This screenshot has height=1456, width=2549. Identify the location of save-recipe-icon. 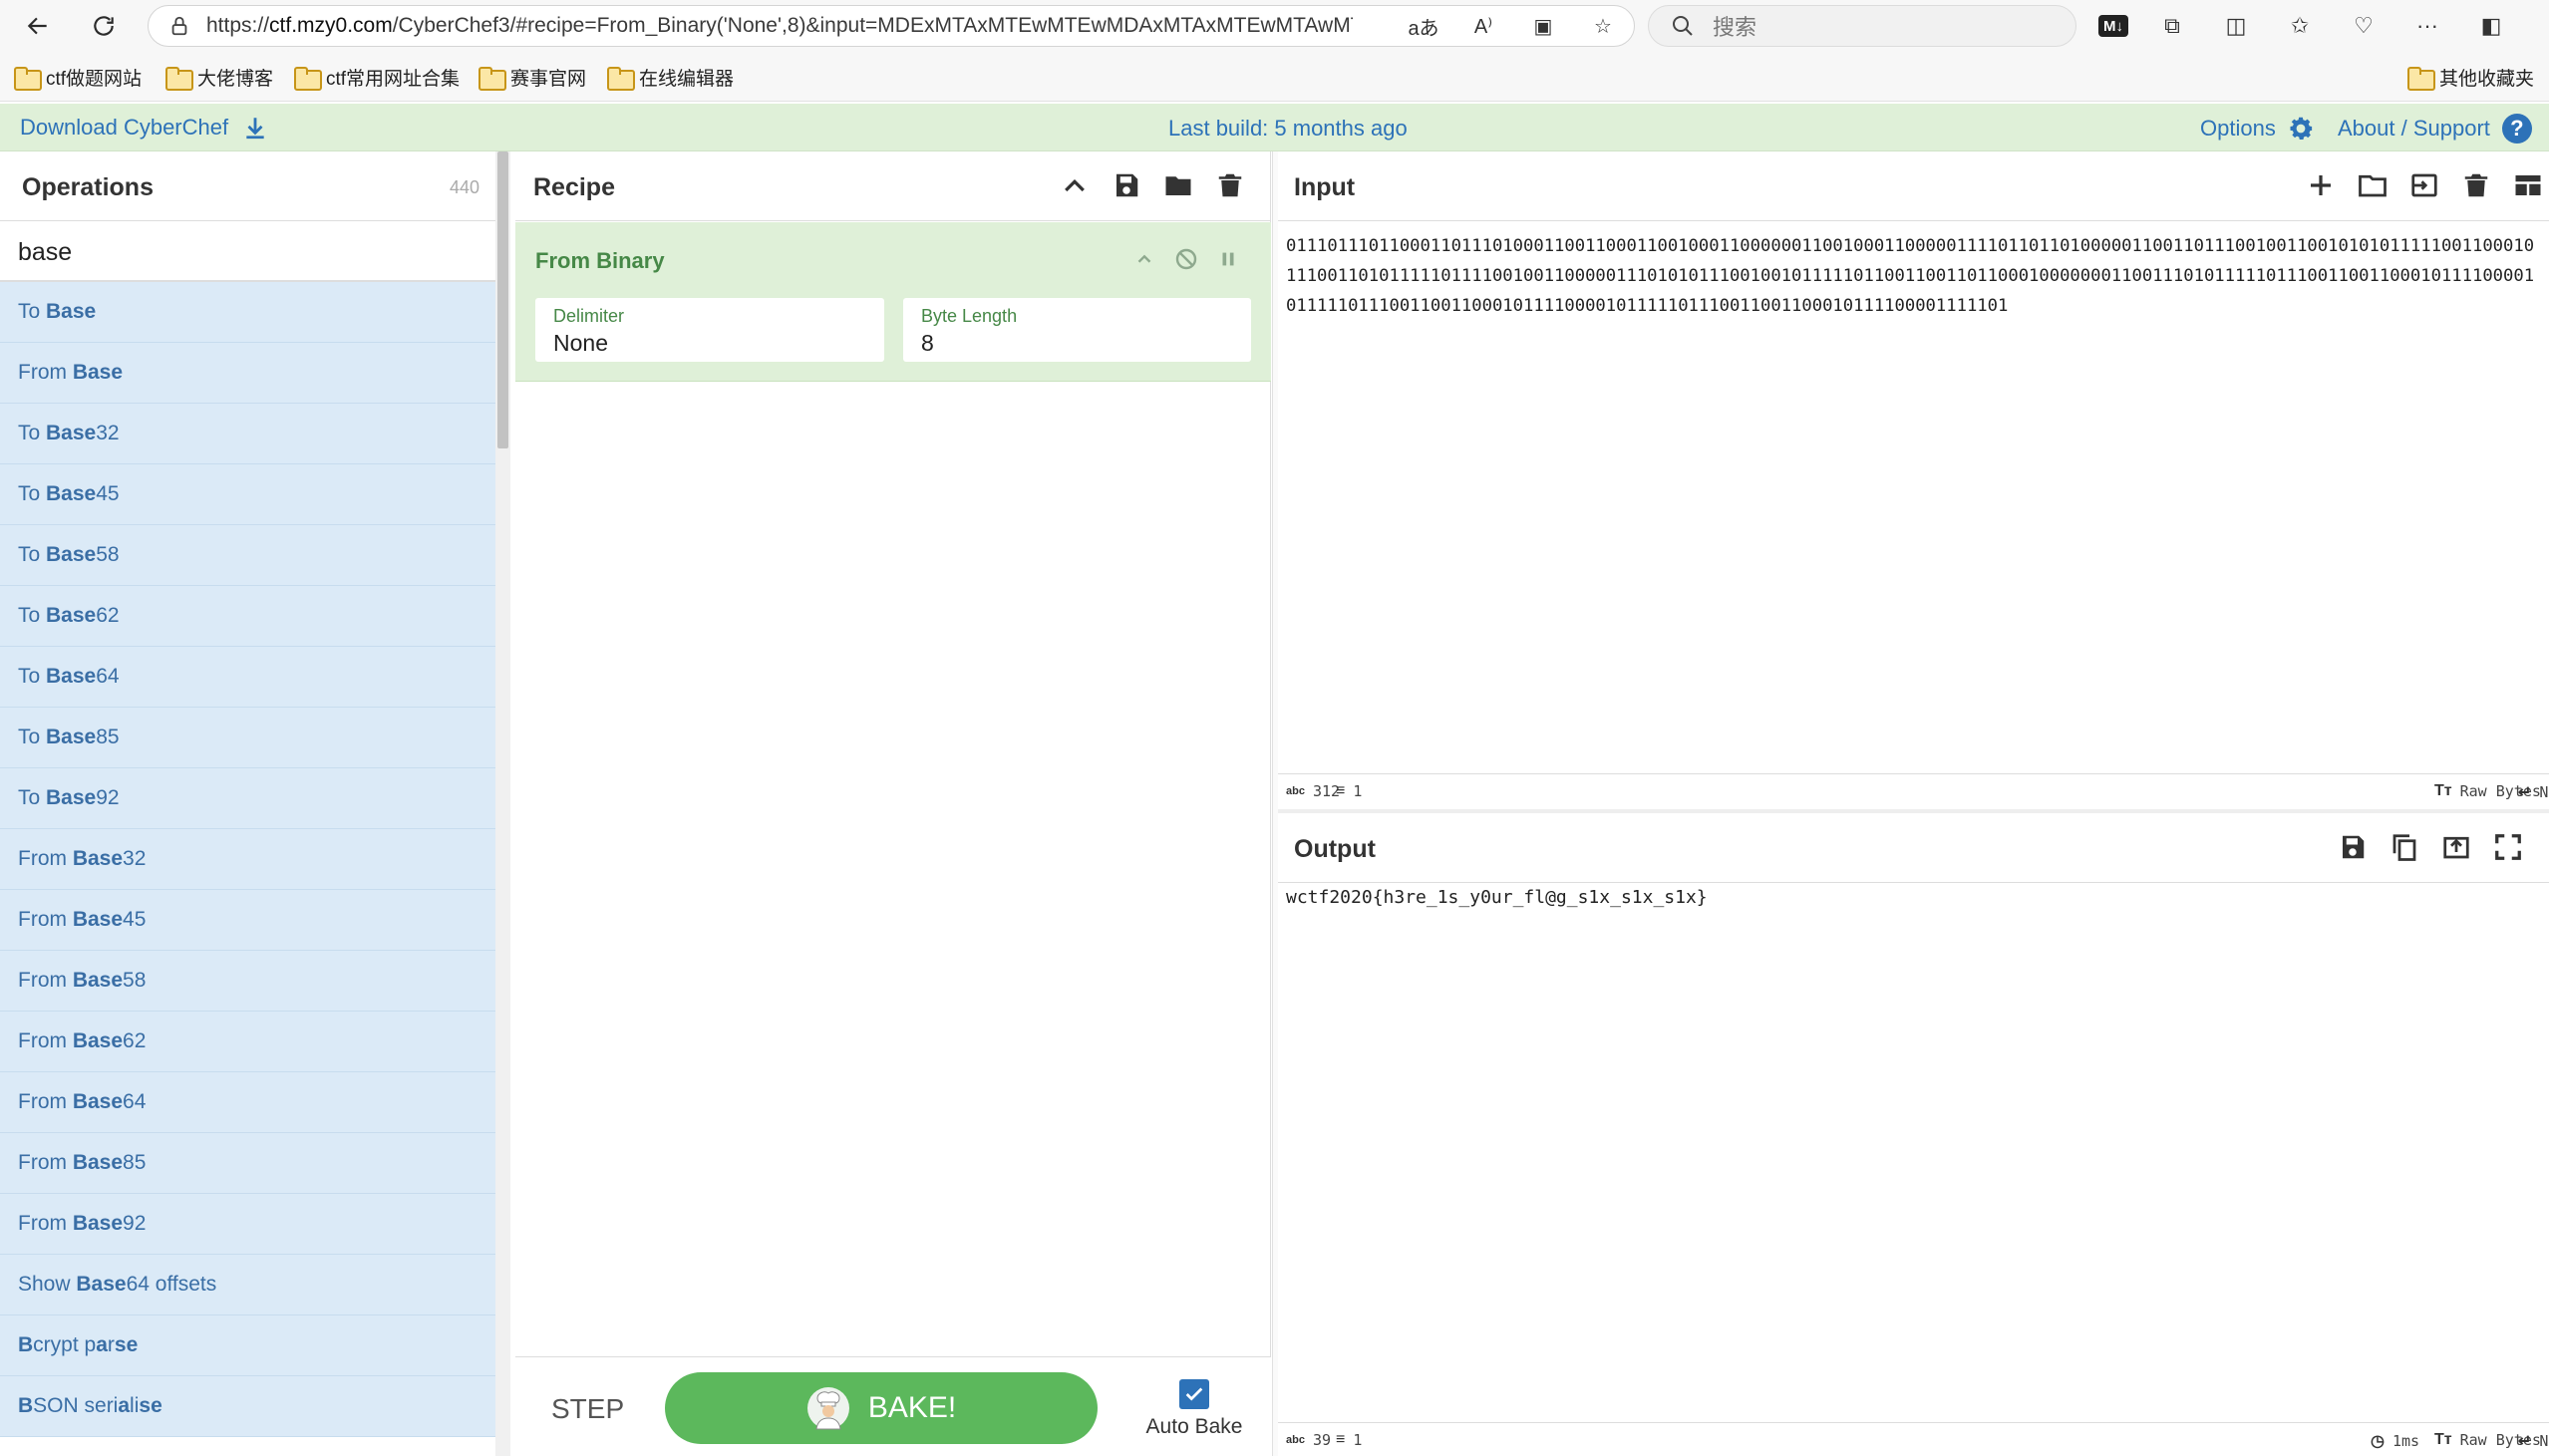
(1126, 185).